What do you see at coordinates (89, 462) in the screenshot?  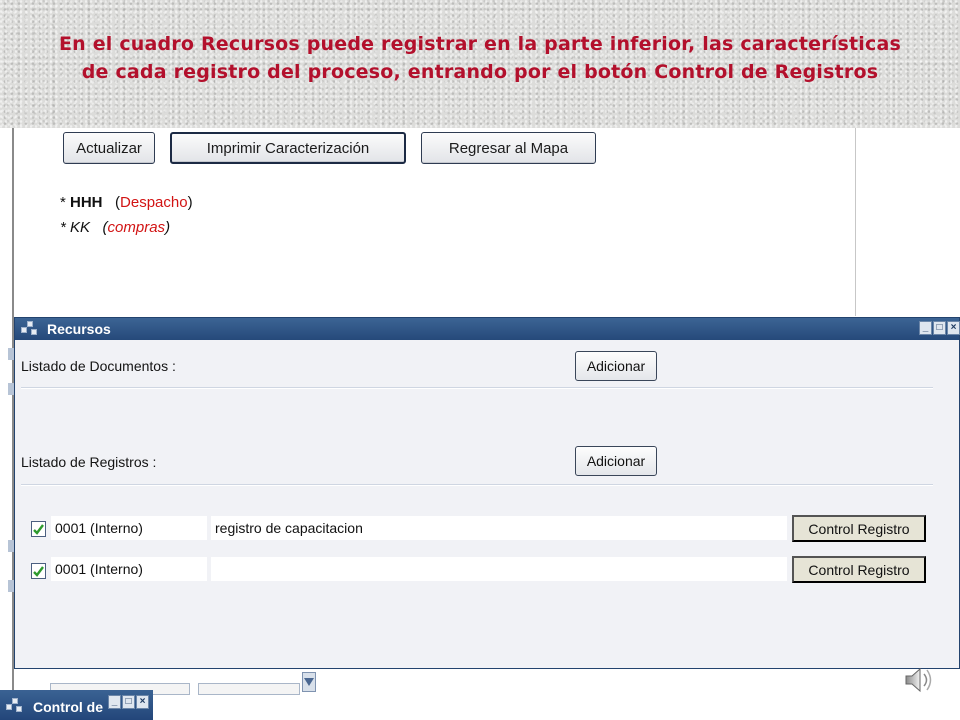 I see `registros-label: Listado de Registros :` at bounding box center [89, 462].